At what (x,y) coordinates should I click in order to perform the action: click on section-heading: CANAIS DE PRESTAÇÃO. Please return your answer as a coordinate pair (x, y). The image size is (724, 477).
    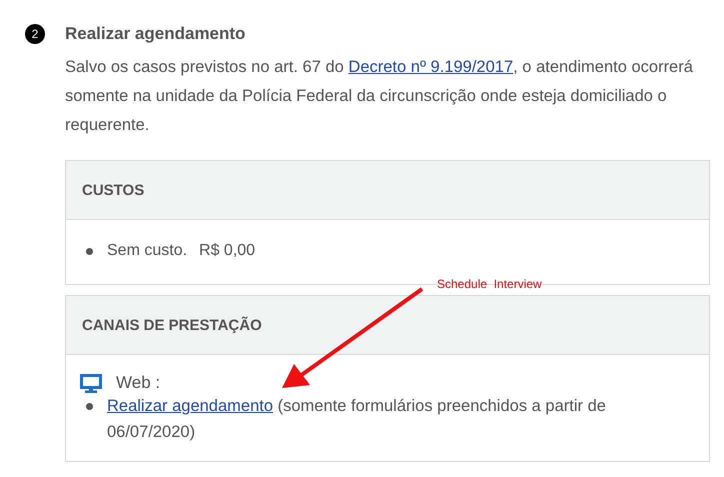
    Looking at the image, I should click on (172, 325).